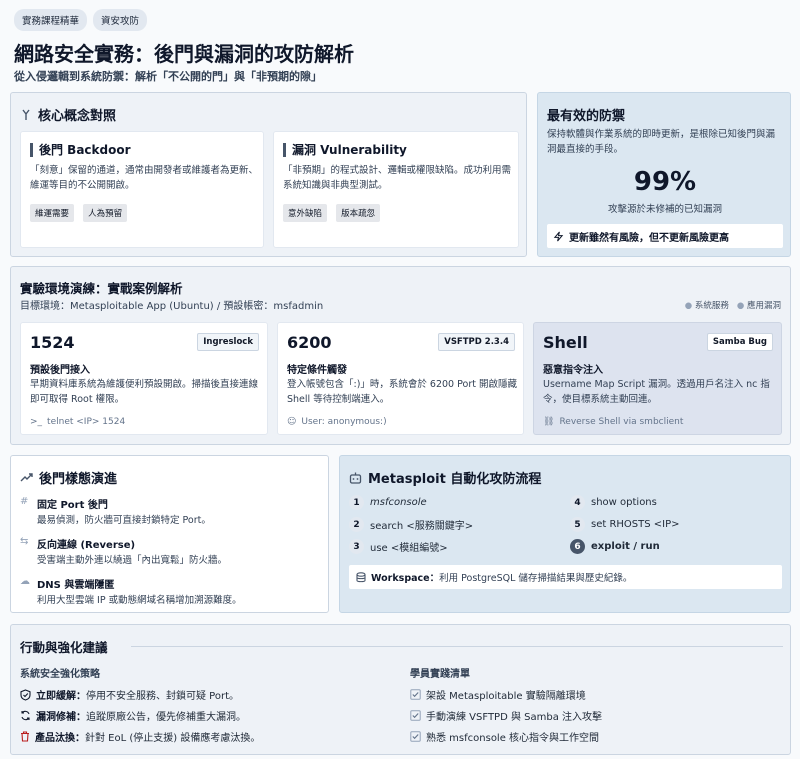  Describe the element at coordinates (61, 717) in the screenshot. I see `action-label: 漏洞修補：` at that location.